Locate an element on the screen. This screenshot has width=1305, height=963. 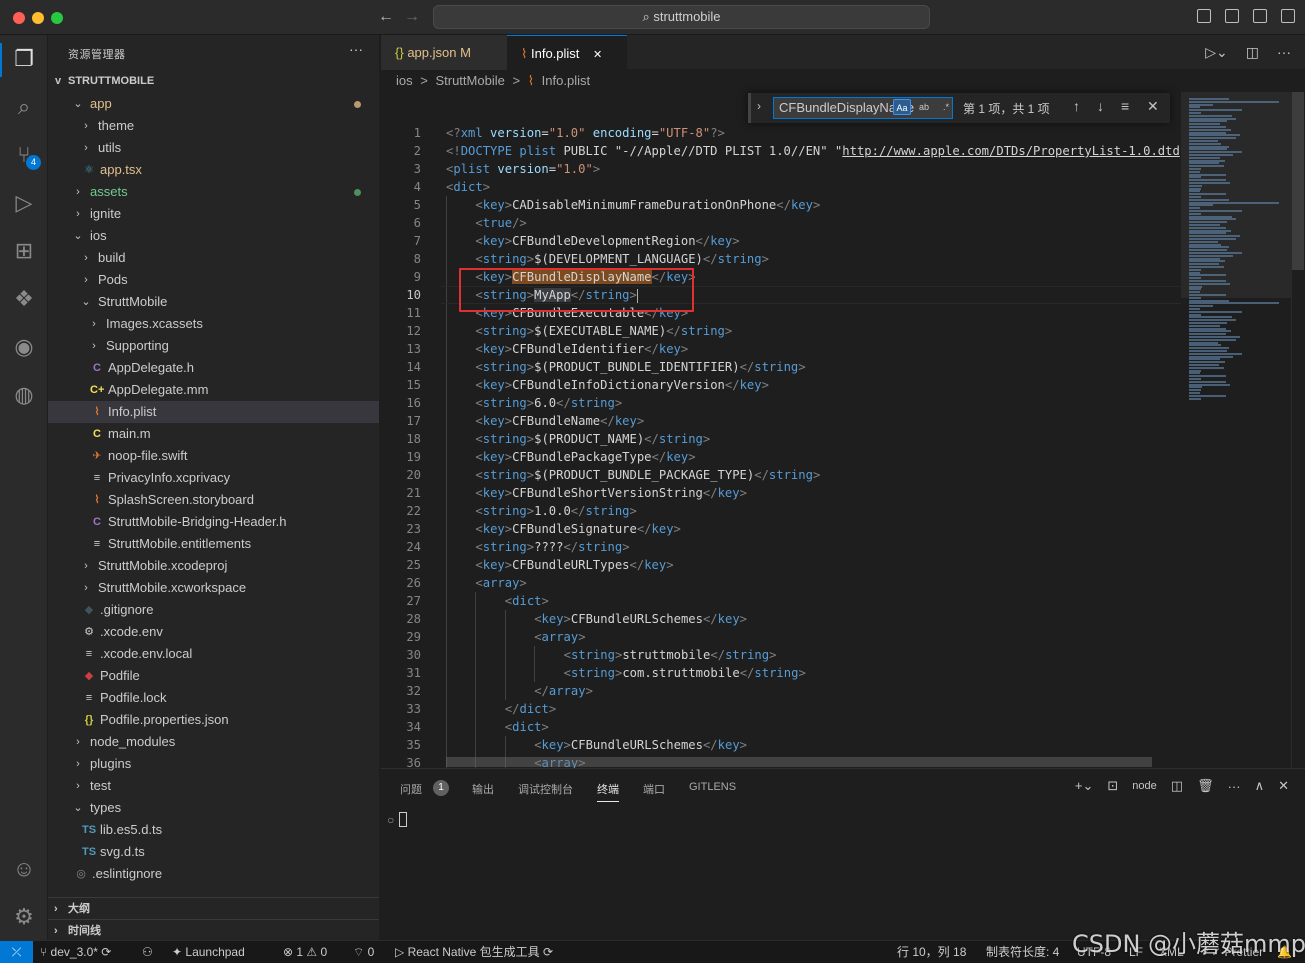
code-line: 21 <key>CFBundleShortVersionString</key> is located at coordinates (781, 493).